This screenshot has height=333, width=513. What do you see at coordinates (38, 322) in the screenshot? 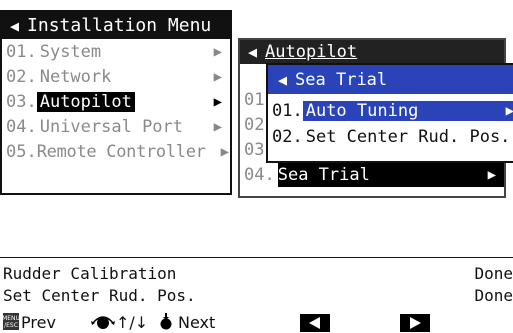
I see `prev-label: Prev` at bounding box center [38, 322].